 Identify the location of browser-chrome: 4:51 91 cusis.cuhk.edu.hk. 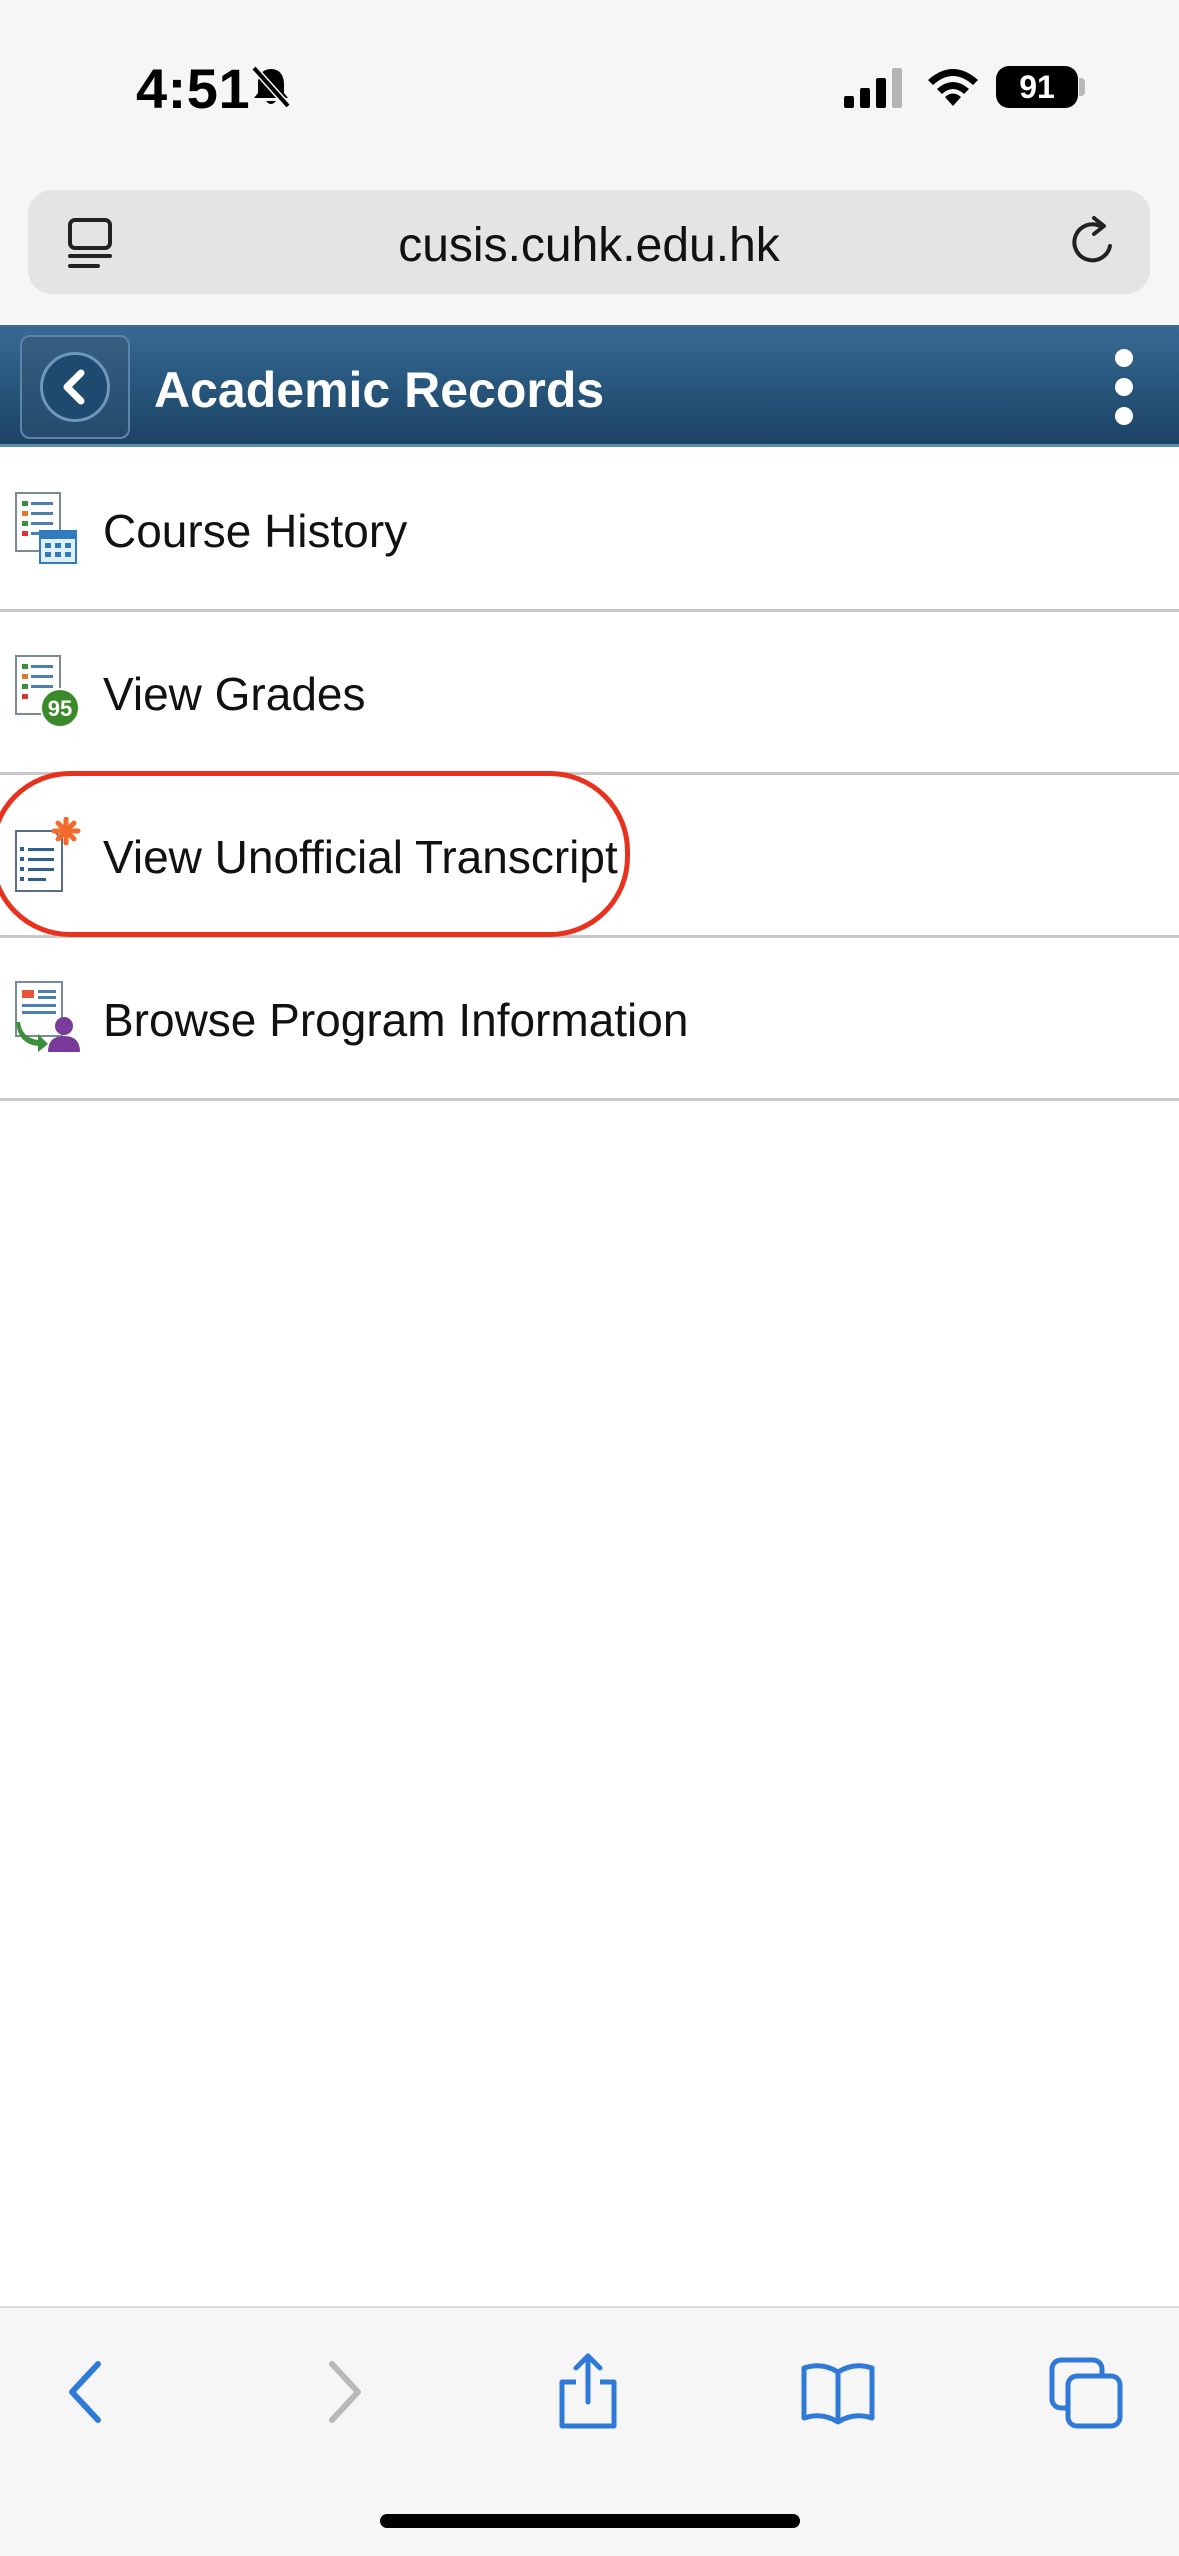
(589, 162).